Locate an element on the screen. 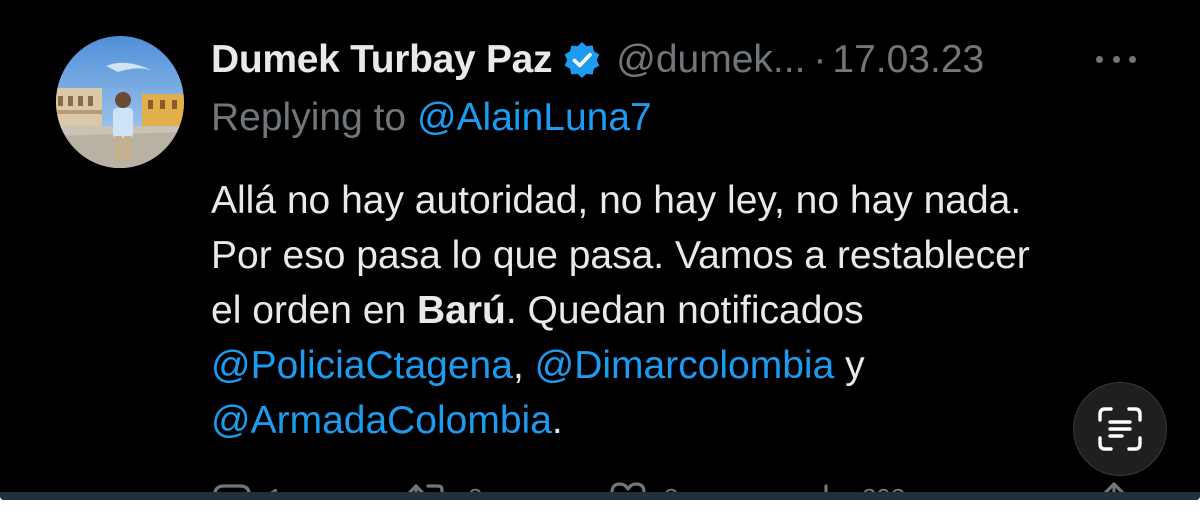 This screenshot has height=525, width=1200. tweet-line-3-start: el orden en is located at coordinates (314, 310).